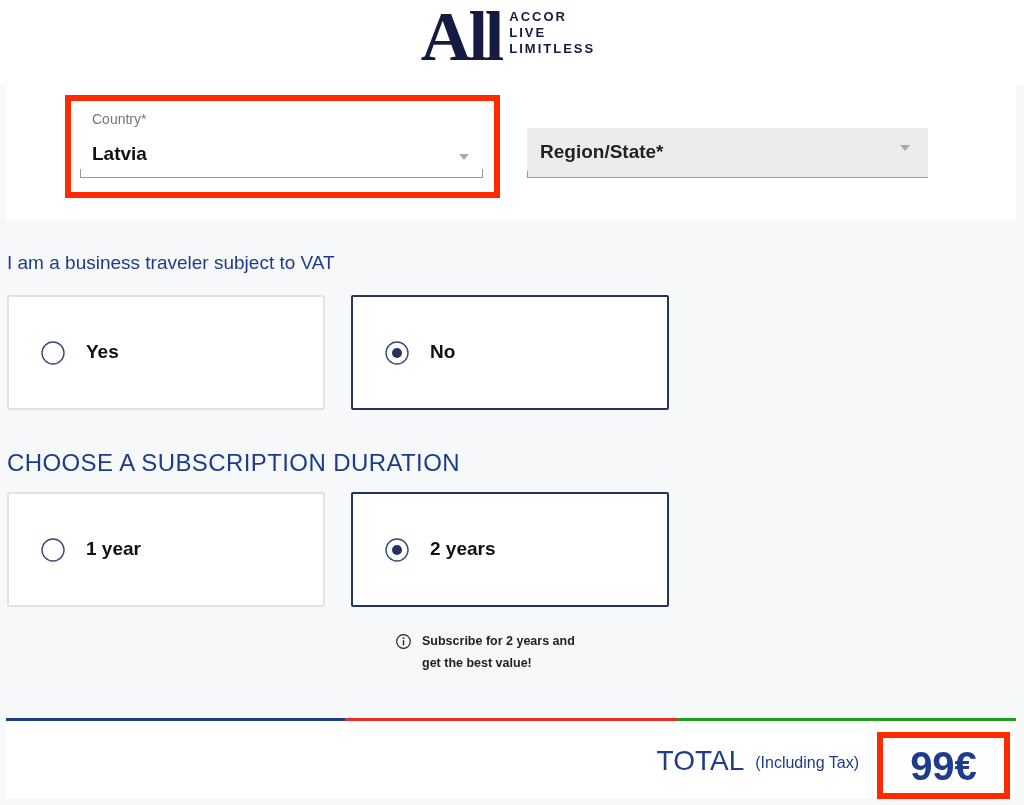 The width and height of the screenshot is (1024, 805). I want to click on section-heading: I am a business traveler subject to VAT, so click(171, 263).